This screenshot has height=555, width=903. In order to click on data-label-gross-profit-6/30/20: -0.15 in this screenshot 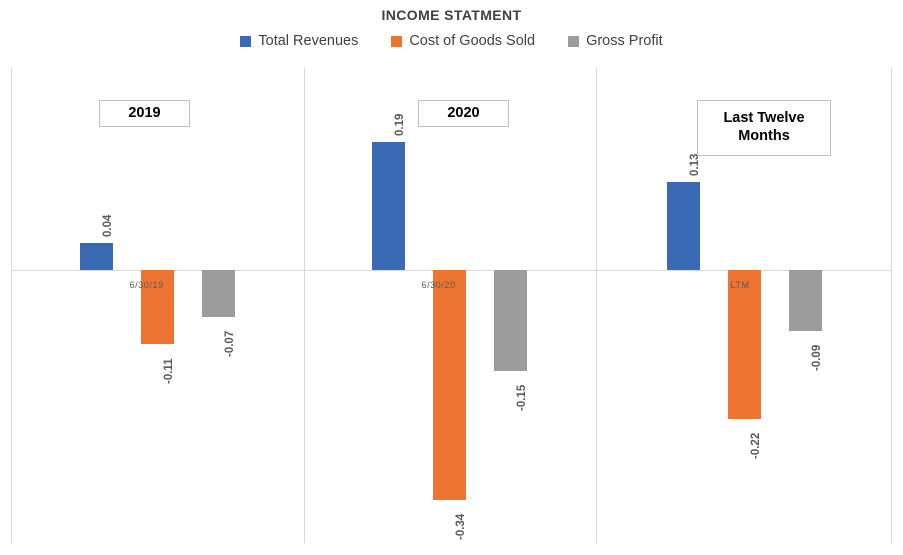, I will do `click(521, 398)`.